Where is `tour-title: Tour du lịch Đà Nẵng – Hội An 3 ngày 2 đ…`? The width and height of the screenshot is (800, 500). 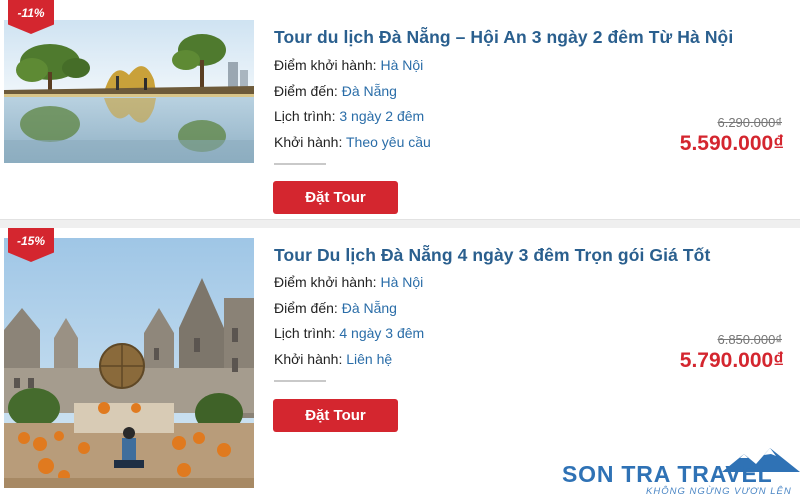 tour-title: Tour du lịch Đà Nẵng – Hội An 3 ngày 2 đ… is located at coordinates (503, 37).